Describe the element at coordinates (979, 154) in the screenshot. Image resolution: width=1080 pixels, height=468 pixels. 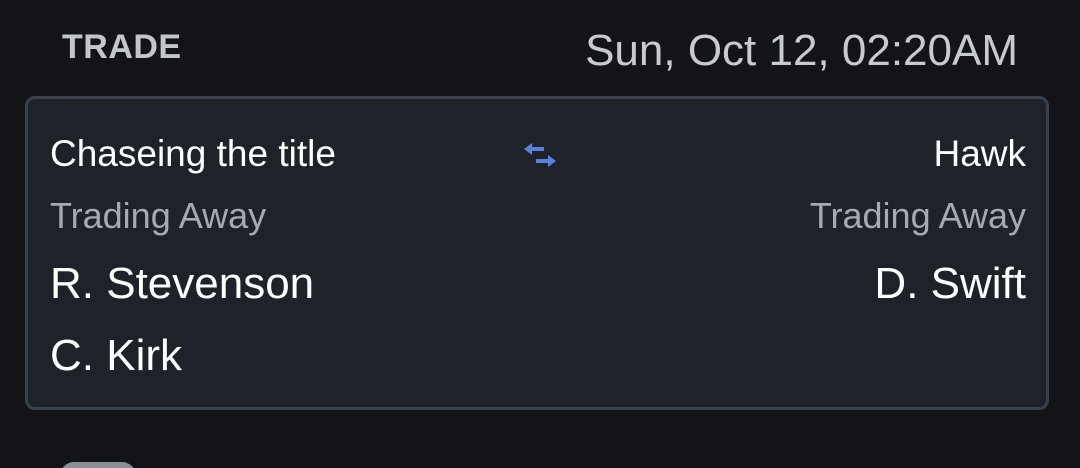
I see `right-team-name: Hawk` at that location.